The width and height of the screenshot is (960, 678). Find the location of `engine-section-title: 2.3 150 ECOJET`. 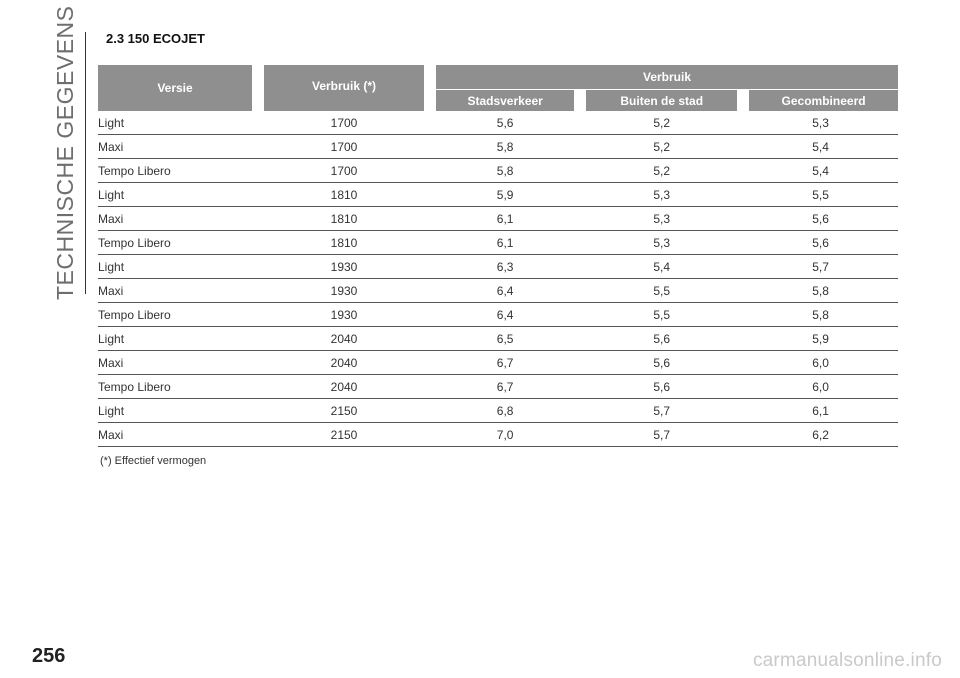

engine-section-title: 2.3 150 ECOJET is located at coordinates (155, 38).